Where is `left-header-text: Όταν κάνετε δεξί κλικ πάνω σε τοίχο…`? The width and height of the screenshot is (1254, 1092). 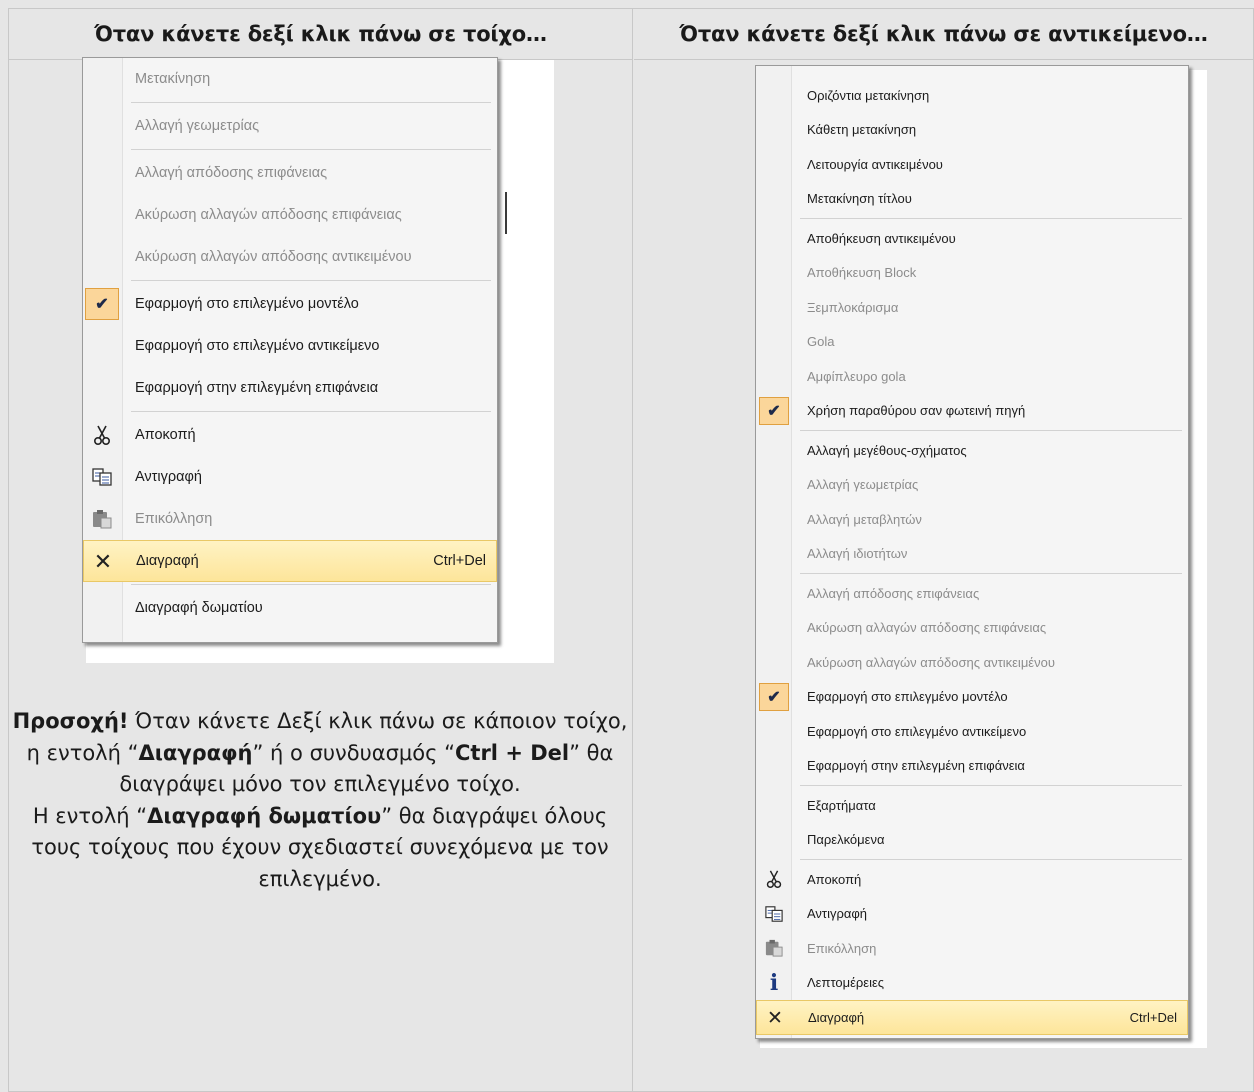
left-header-text: Όταν κάνετε δεξί κλικ πάνω σε τοίχο… is located at coordinates (320, 34).